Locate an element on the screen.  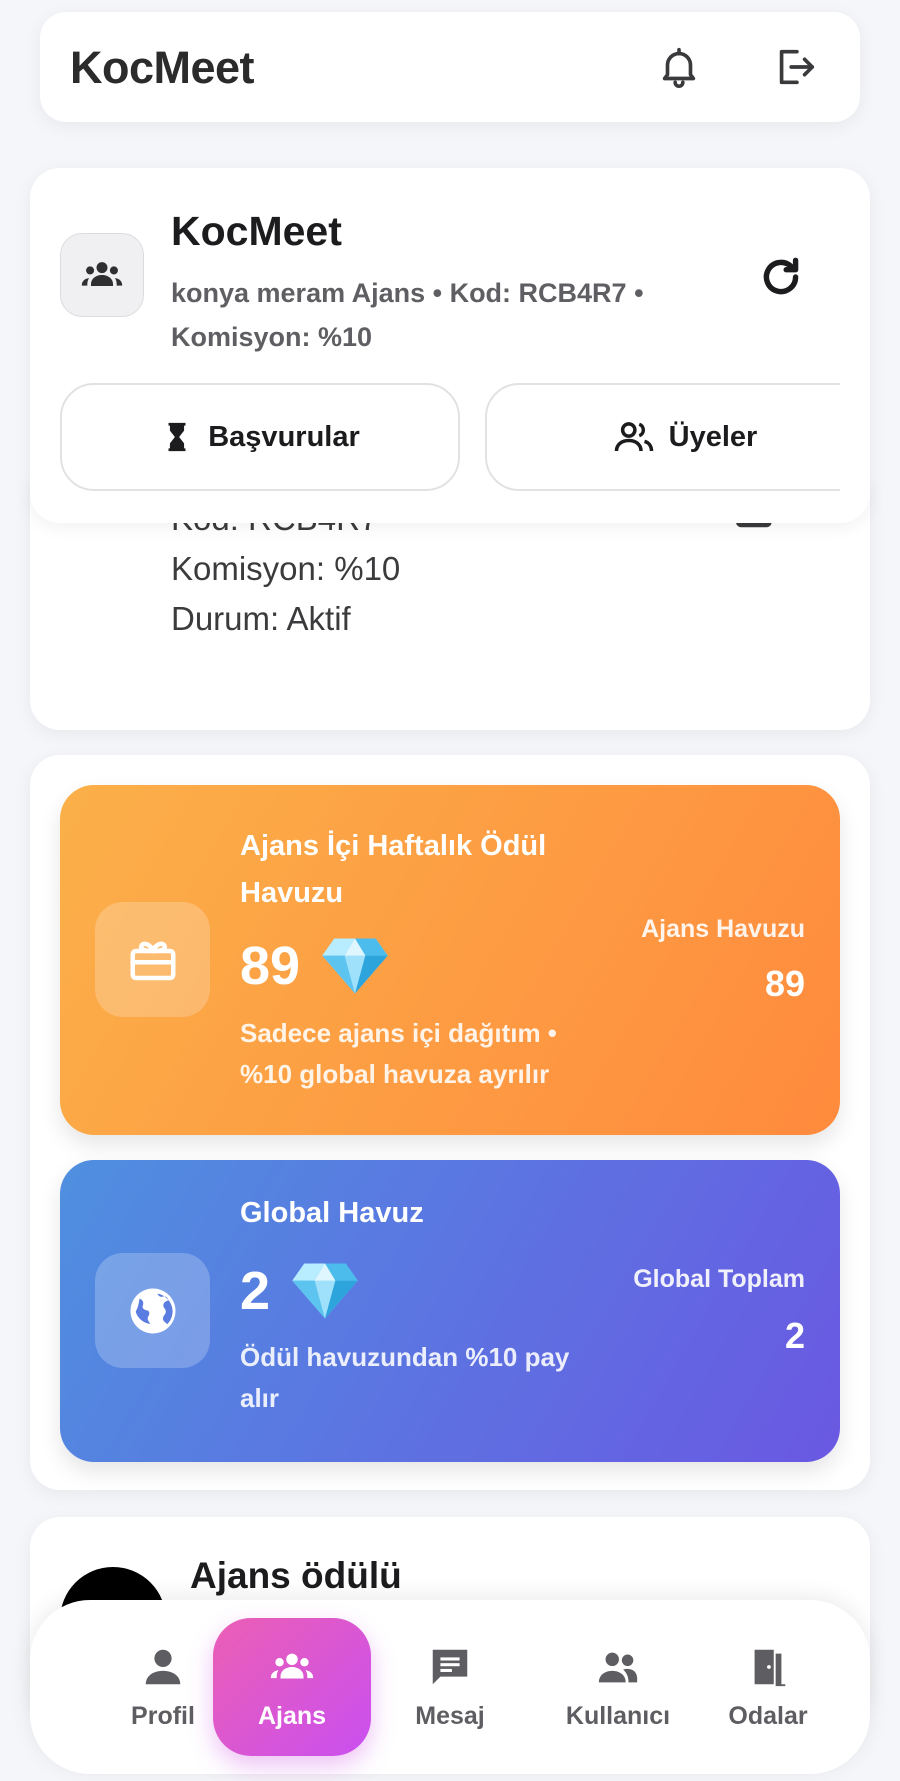
global-pool-amount-value: 2 is located at coordinates (255, 1291).